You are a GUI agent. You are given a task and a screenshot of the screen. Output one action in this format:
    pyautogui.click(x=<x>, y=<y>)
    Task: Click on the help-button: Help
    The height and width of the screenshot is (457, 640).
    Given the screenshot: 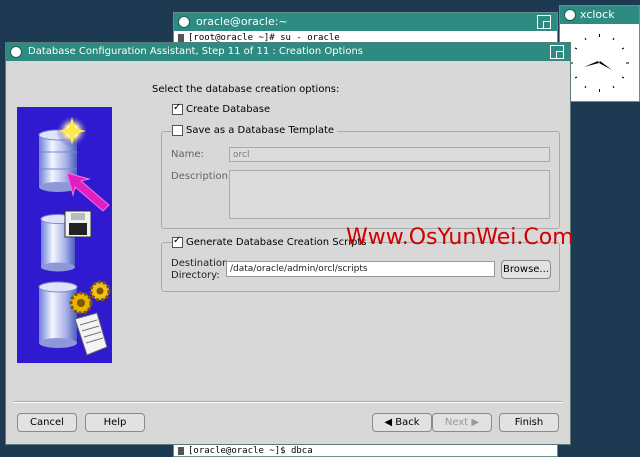 What is the action you would take?
    pyautogui.click(x=115, y=422)
    